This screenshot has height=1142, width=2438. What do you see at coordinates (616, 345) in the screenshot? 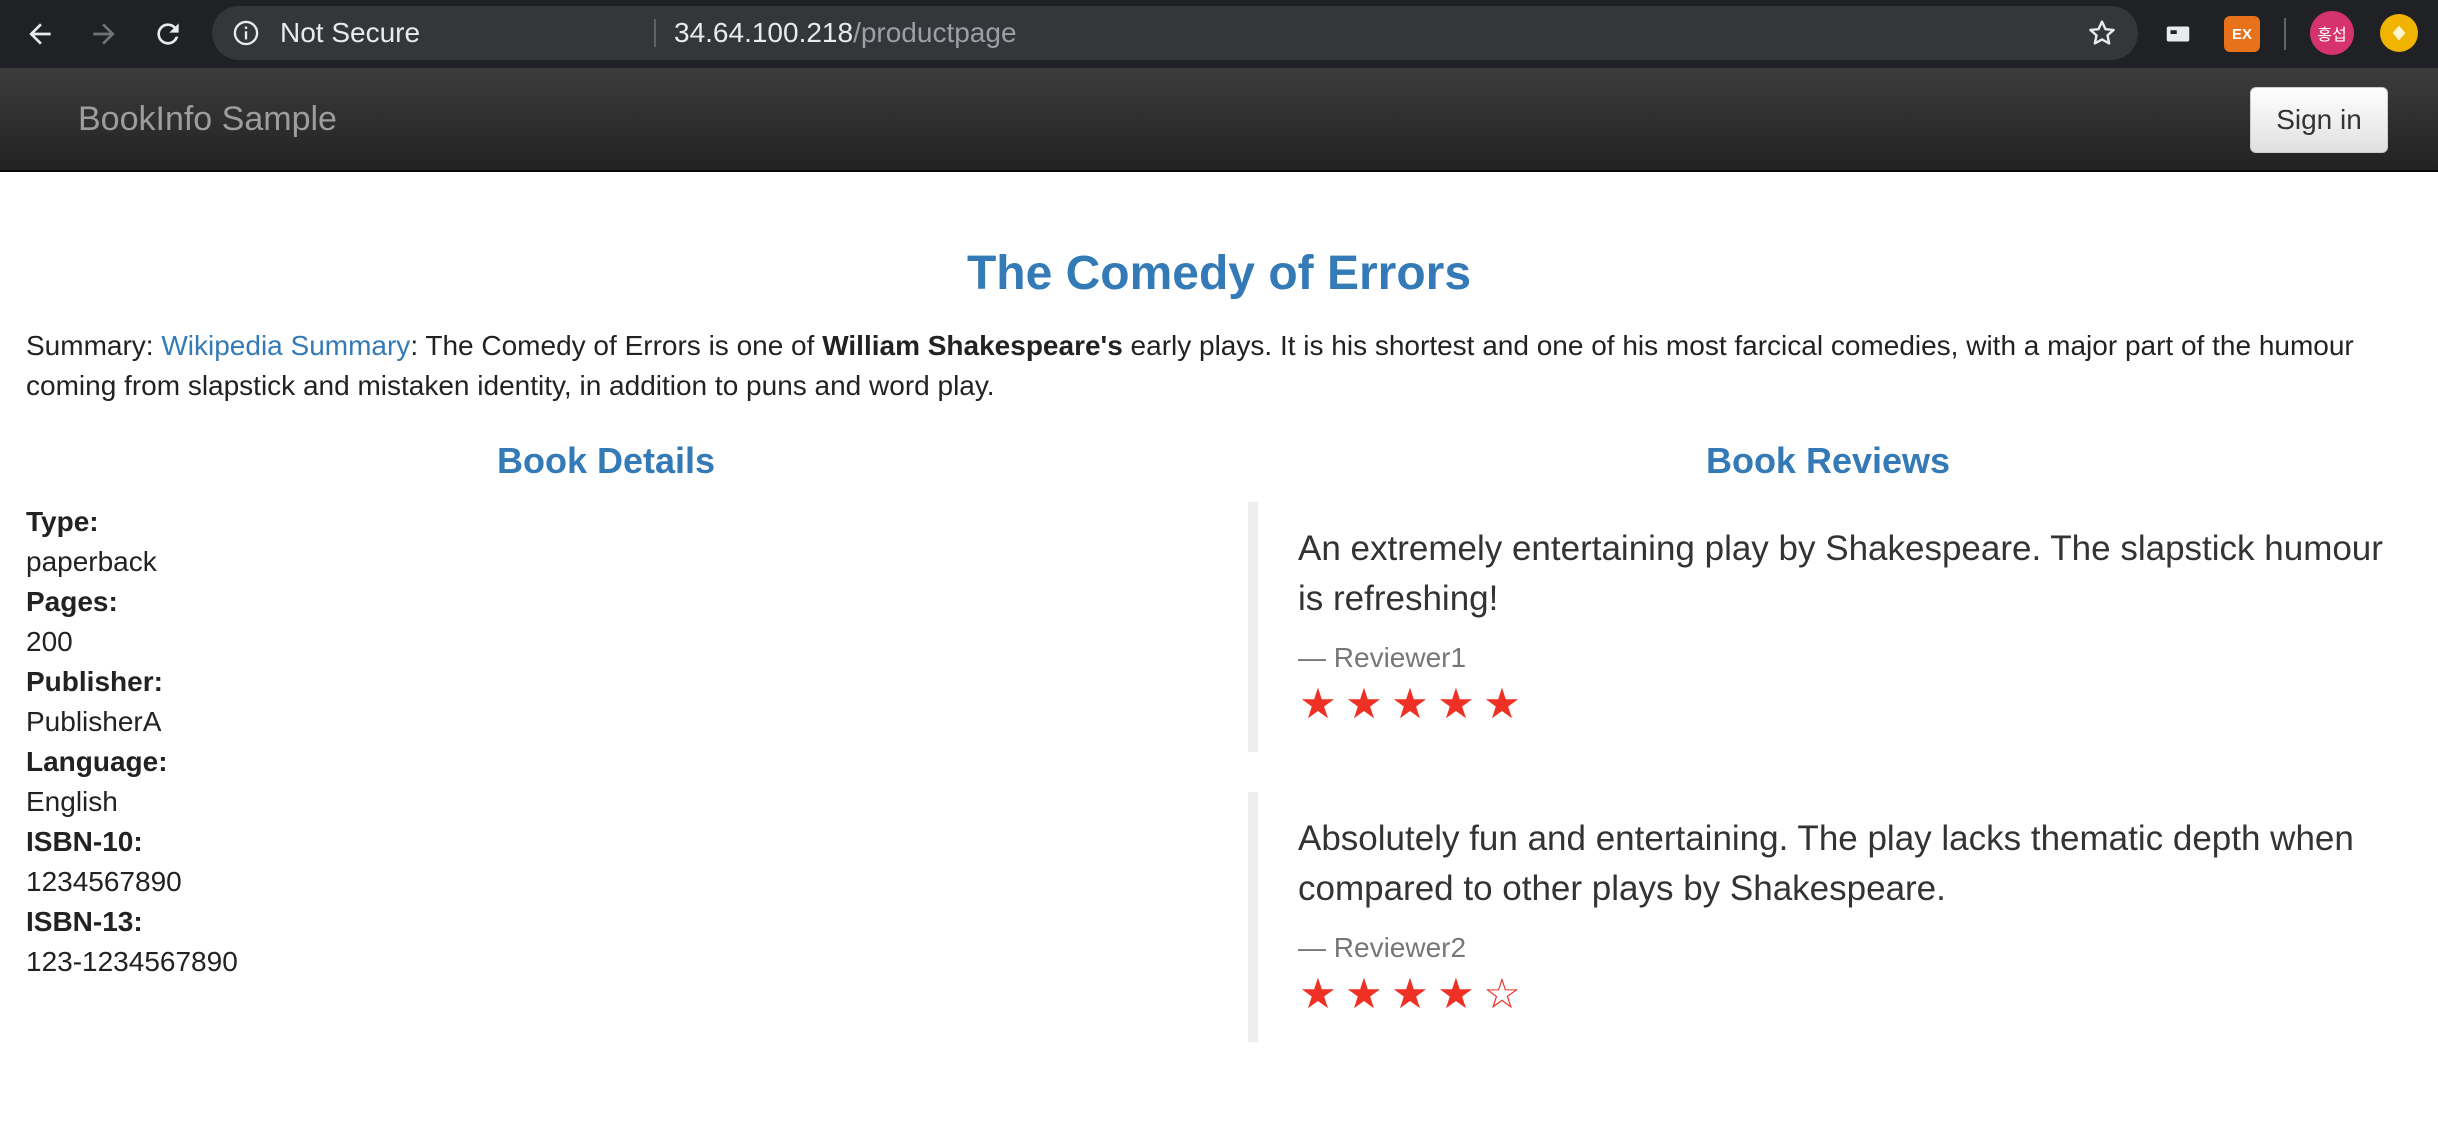
I see `summary-text-1: : The Comedy of Errors is one of` at bounding box center [616, 345].